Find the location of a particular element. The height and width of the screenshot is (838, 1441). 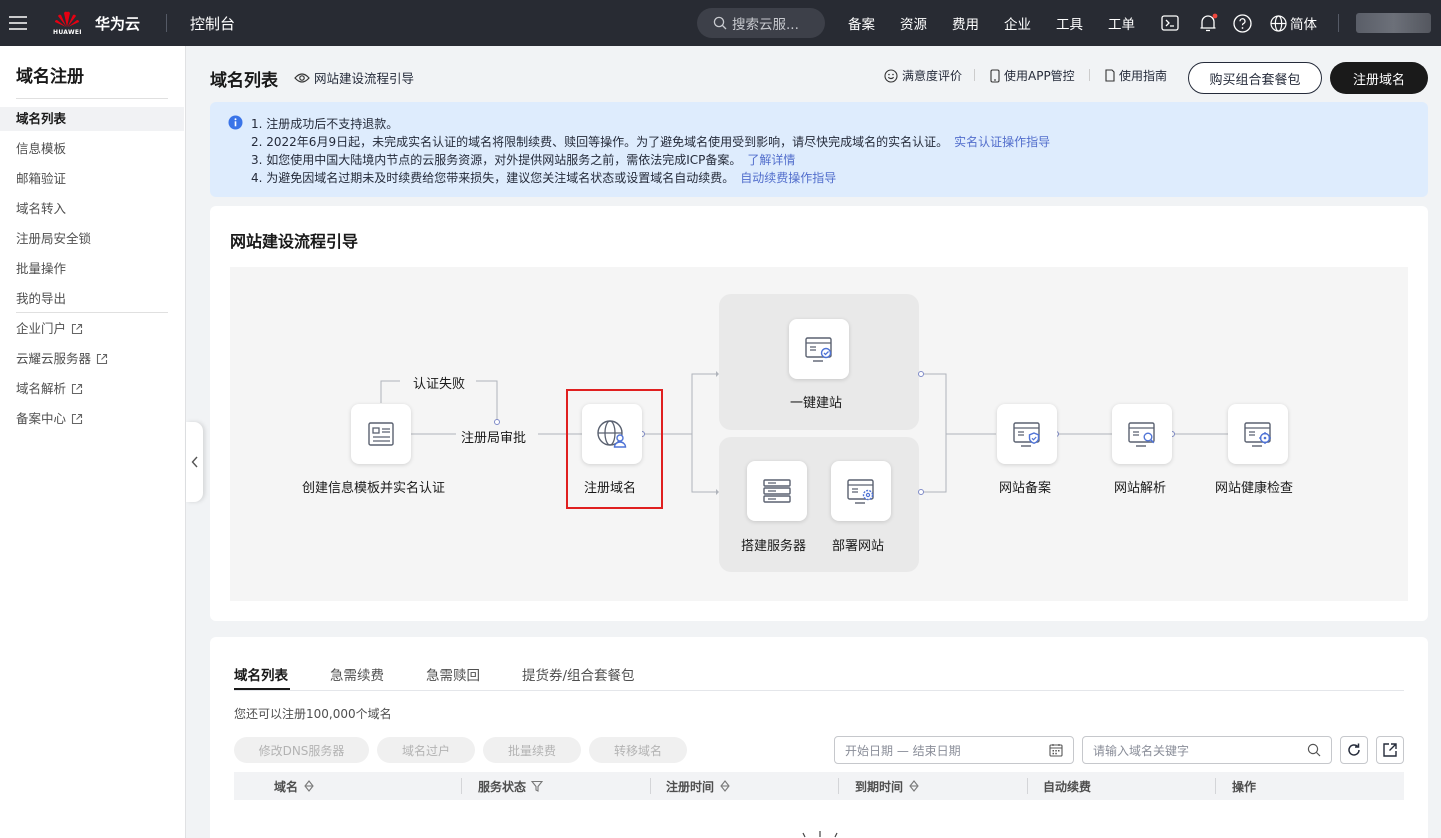

site-filing-node is located at coordinates (1027, 434).